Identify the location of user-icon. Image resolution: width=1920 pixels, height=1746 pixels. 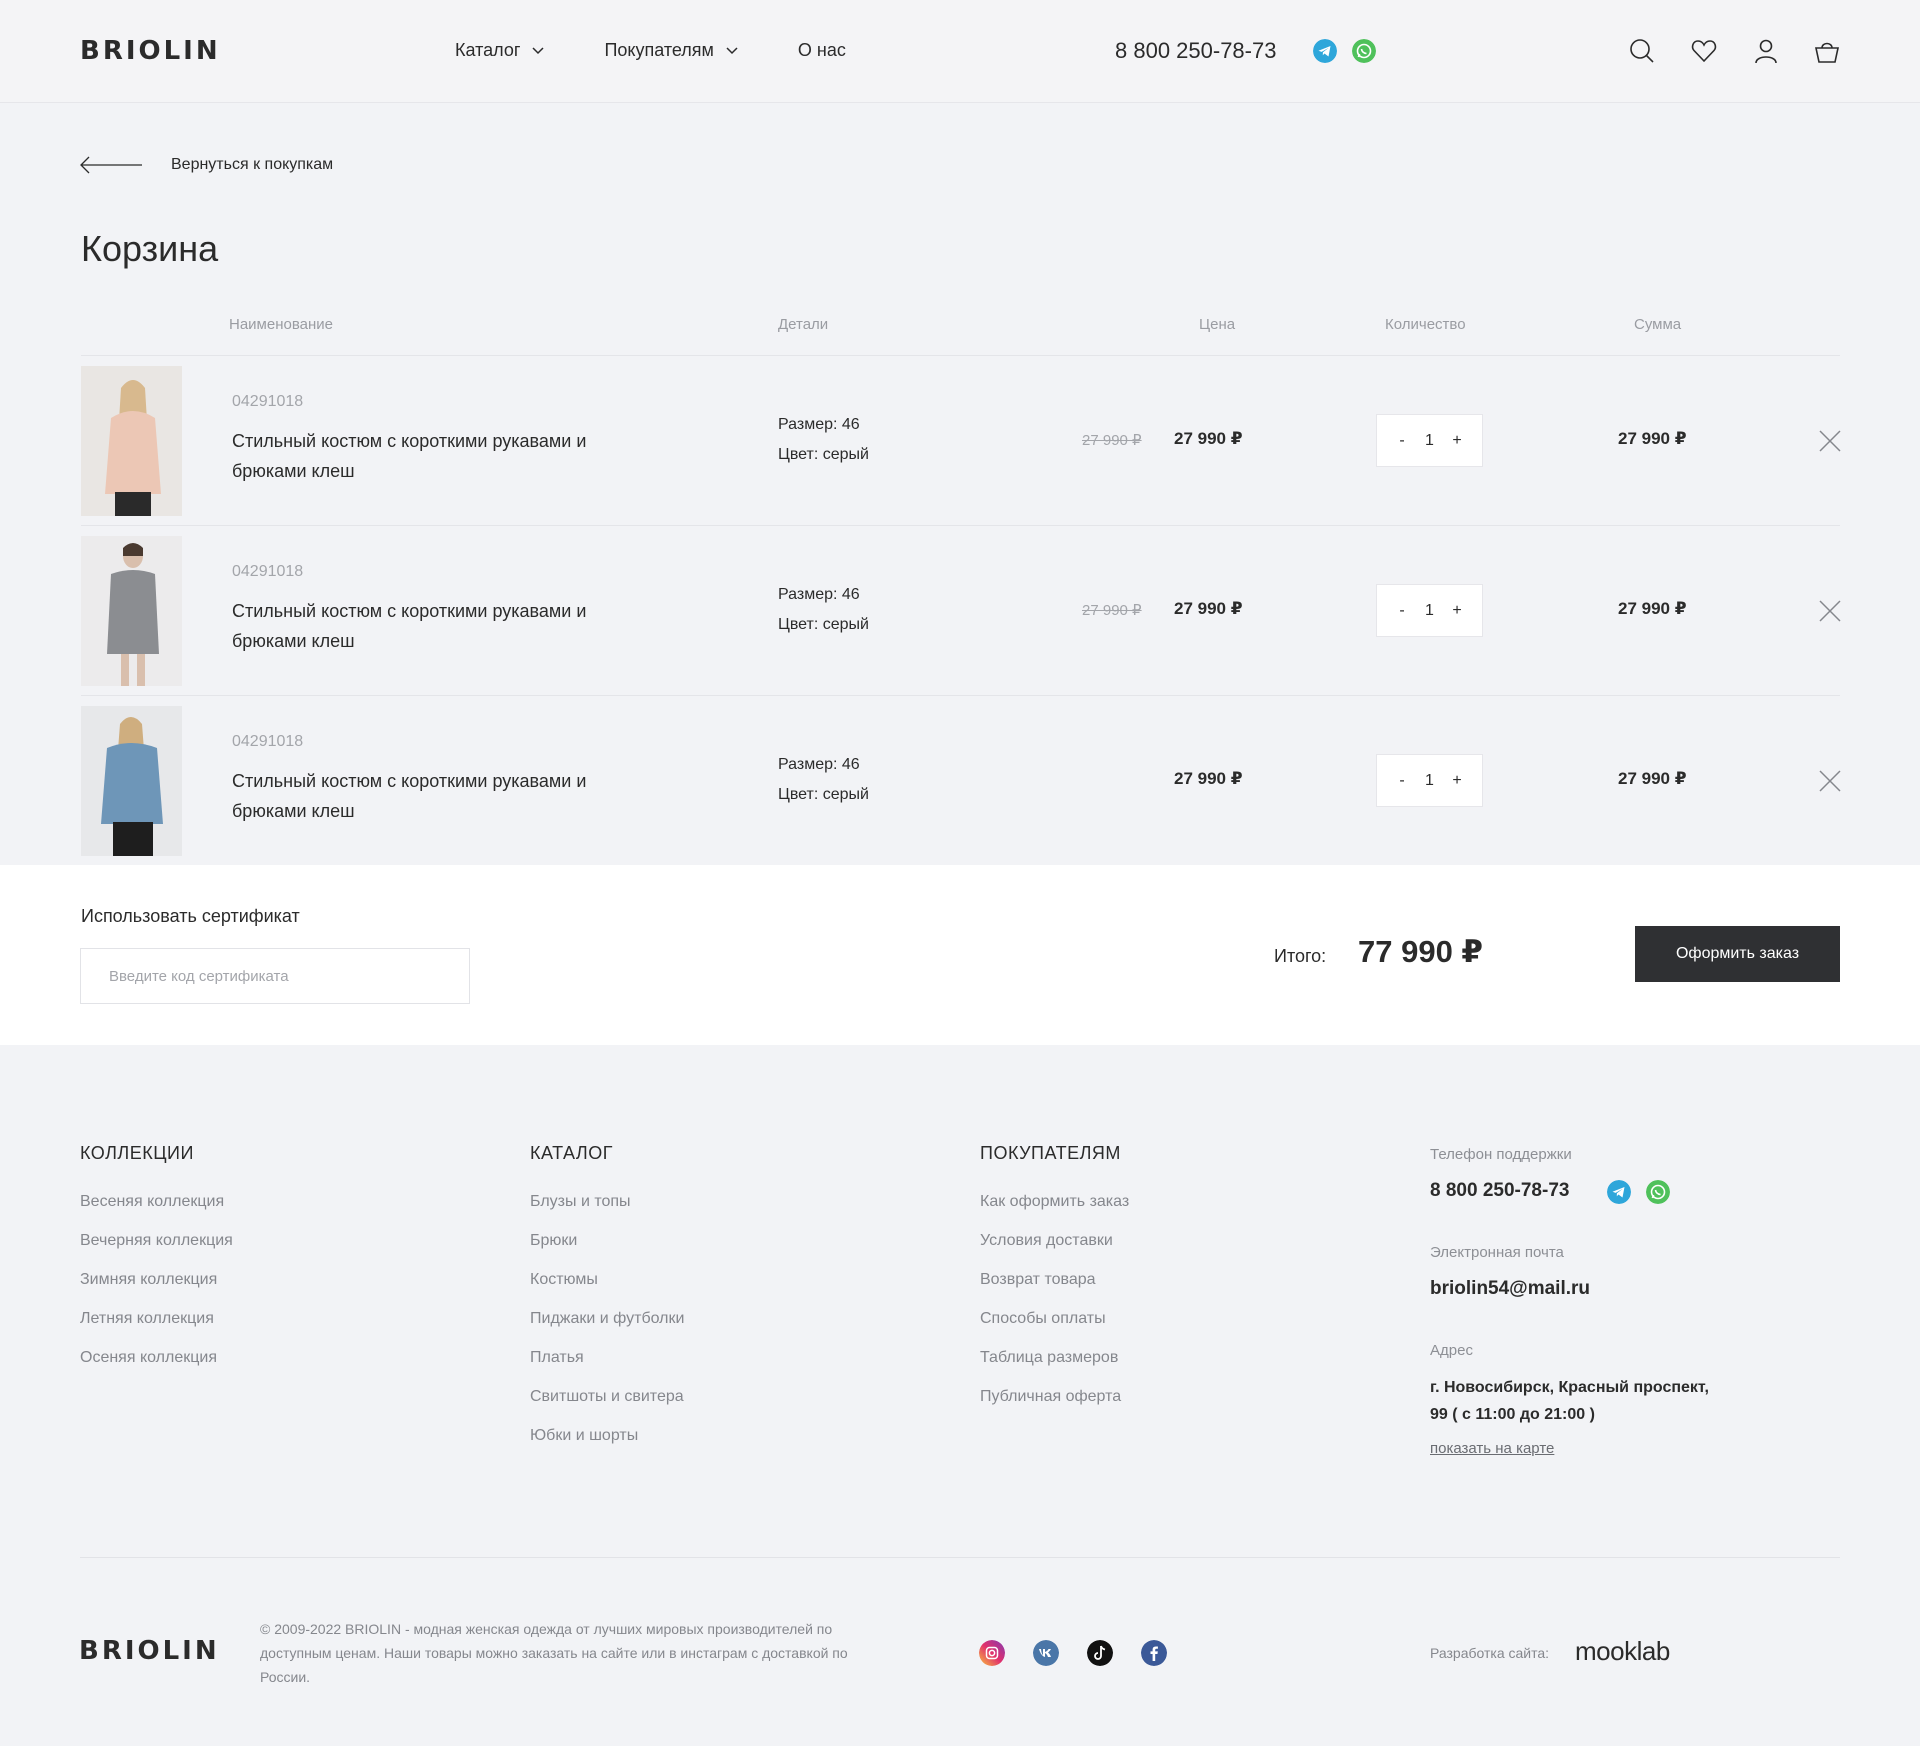
(1766, 51).